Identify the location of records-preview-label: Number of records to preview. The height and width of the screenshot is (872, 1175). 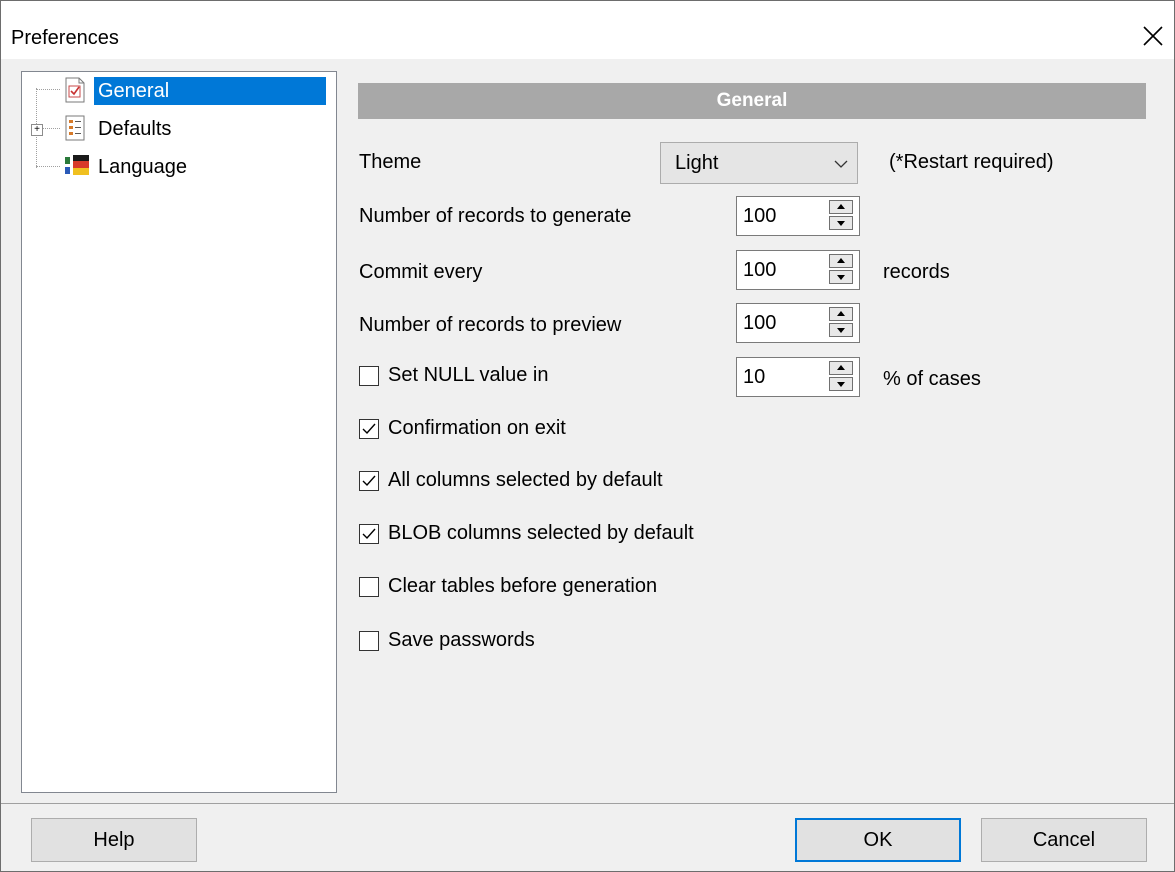
(490, 325).